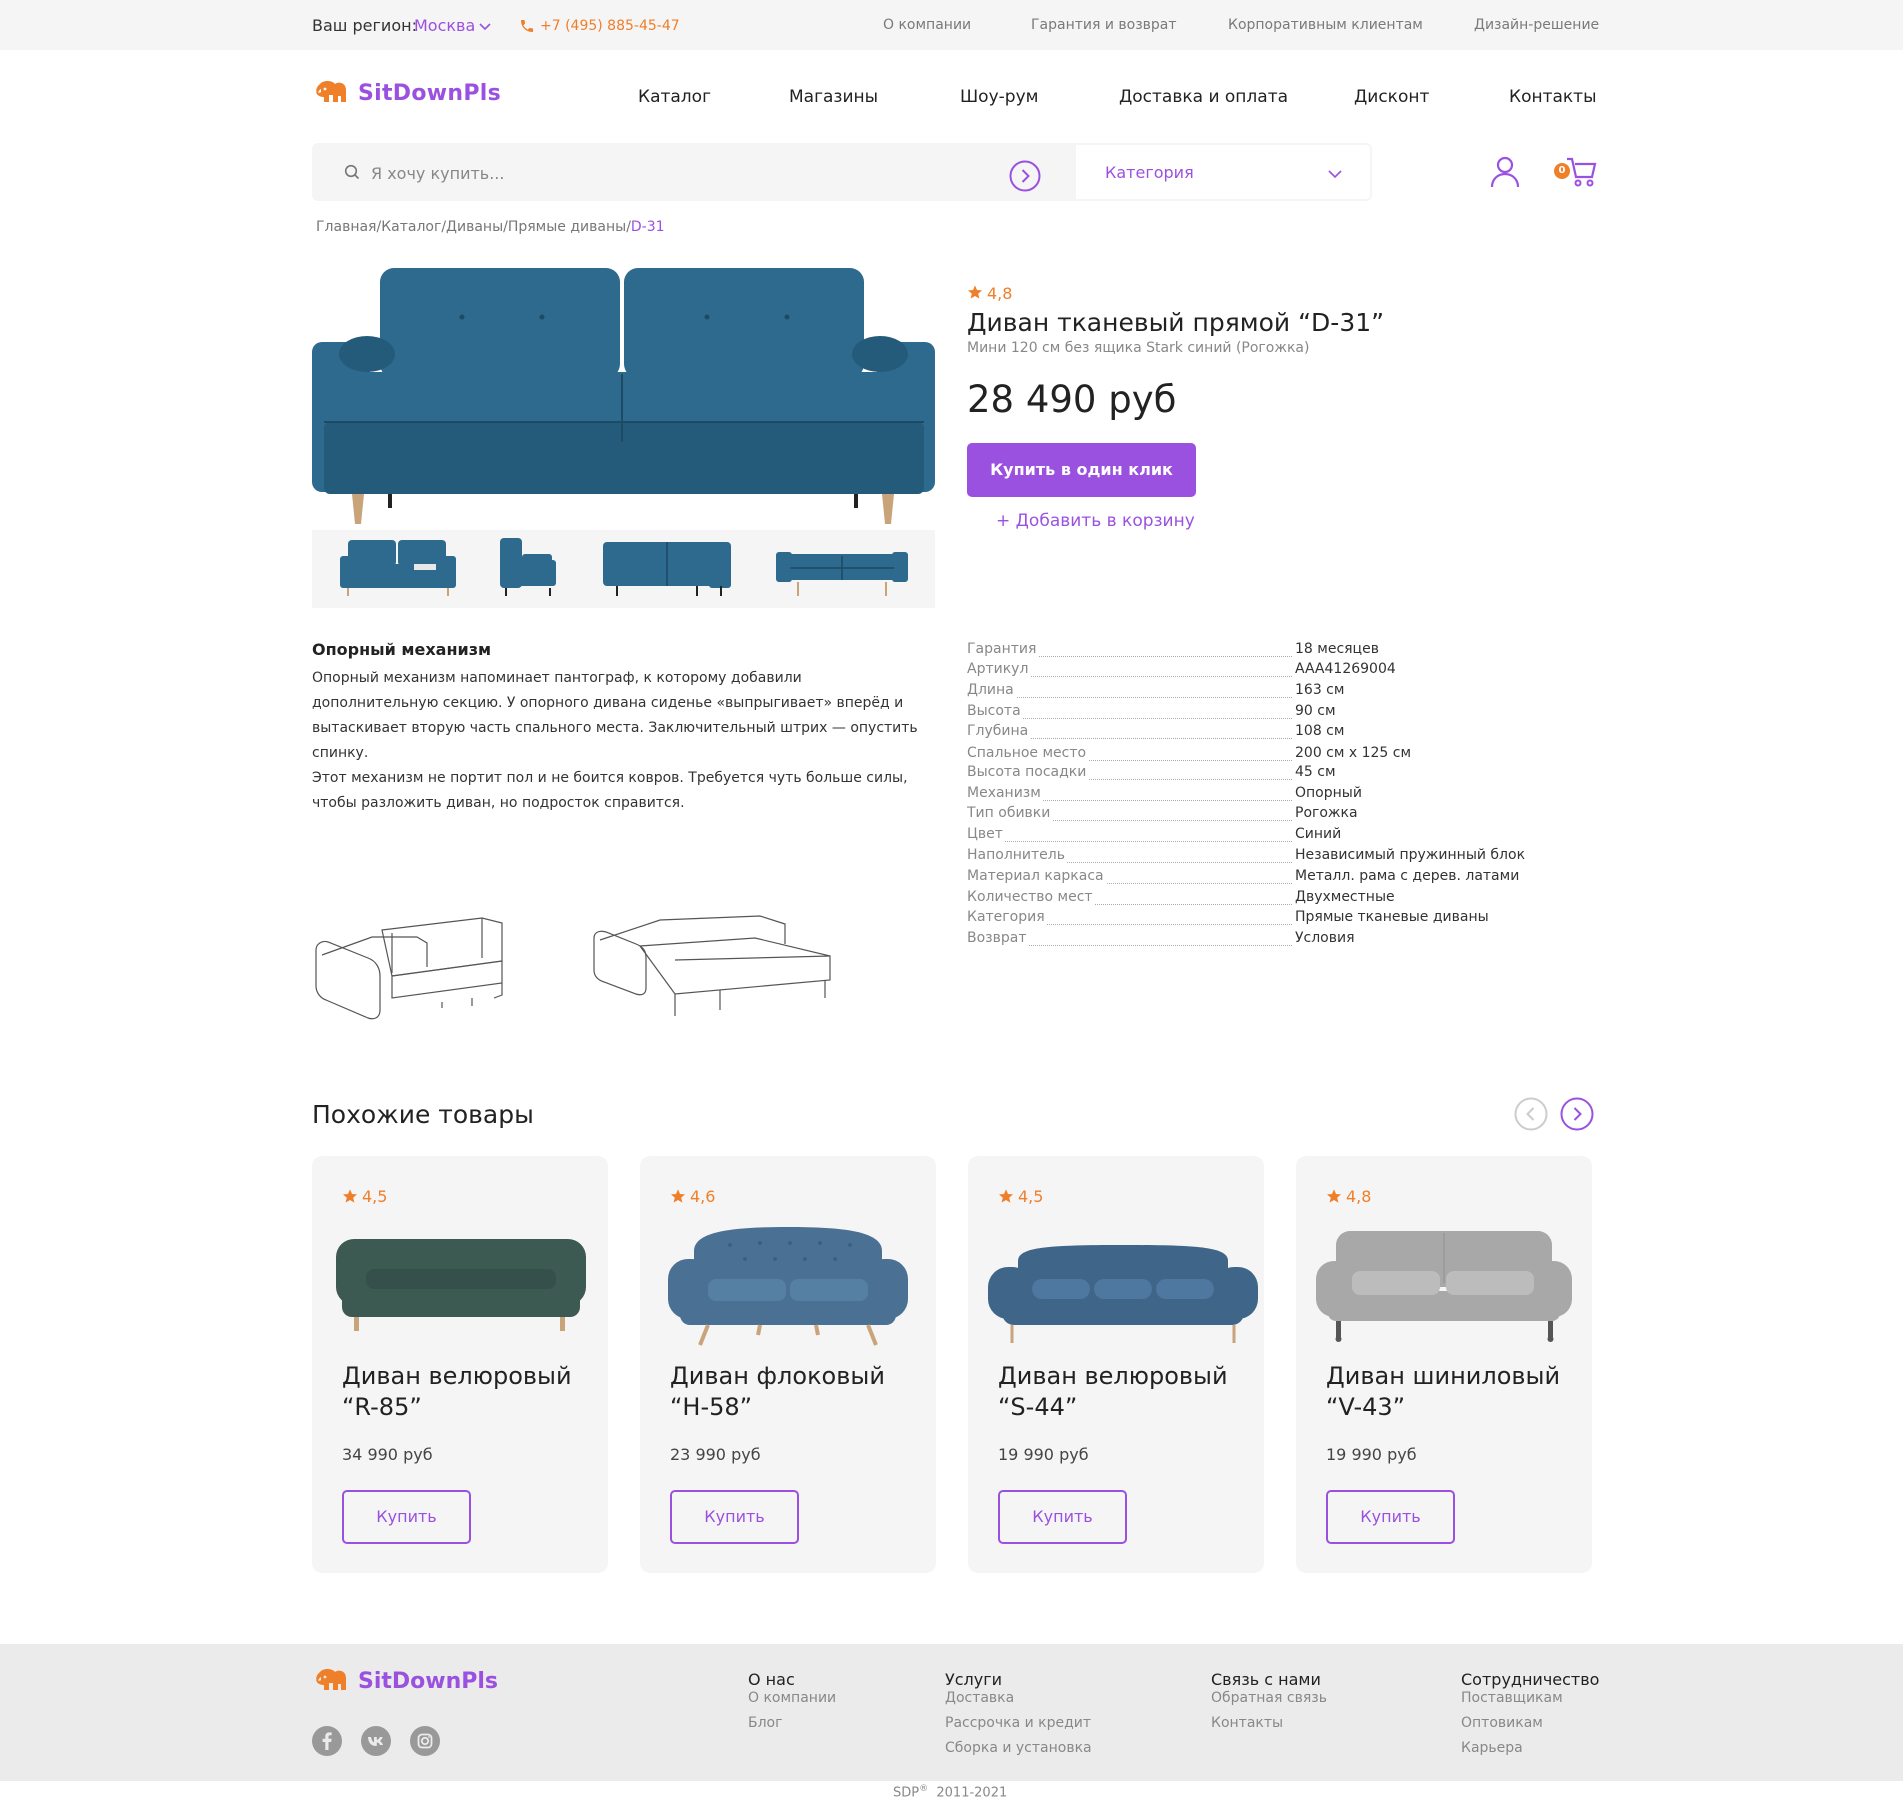 This screenshot has width=1903, height=1809. I want to click on footer-heading-cooperation: Сотрудничество, so click(1530, 1679).